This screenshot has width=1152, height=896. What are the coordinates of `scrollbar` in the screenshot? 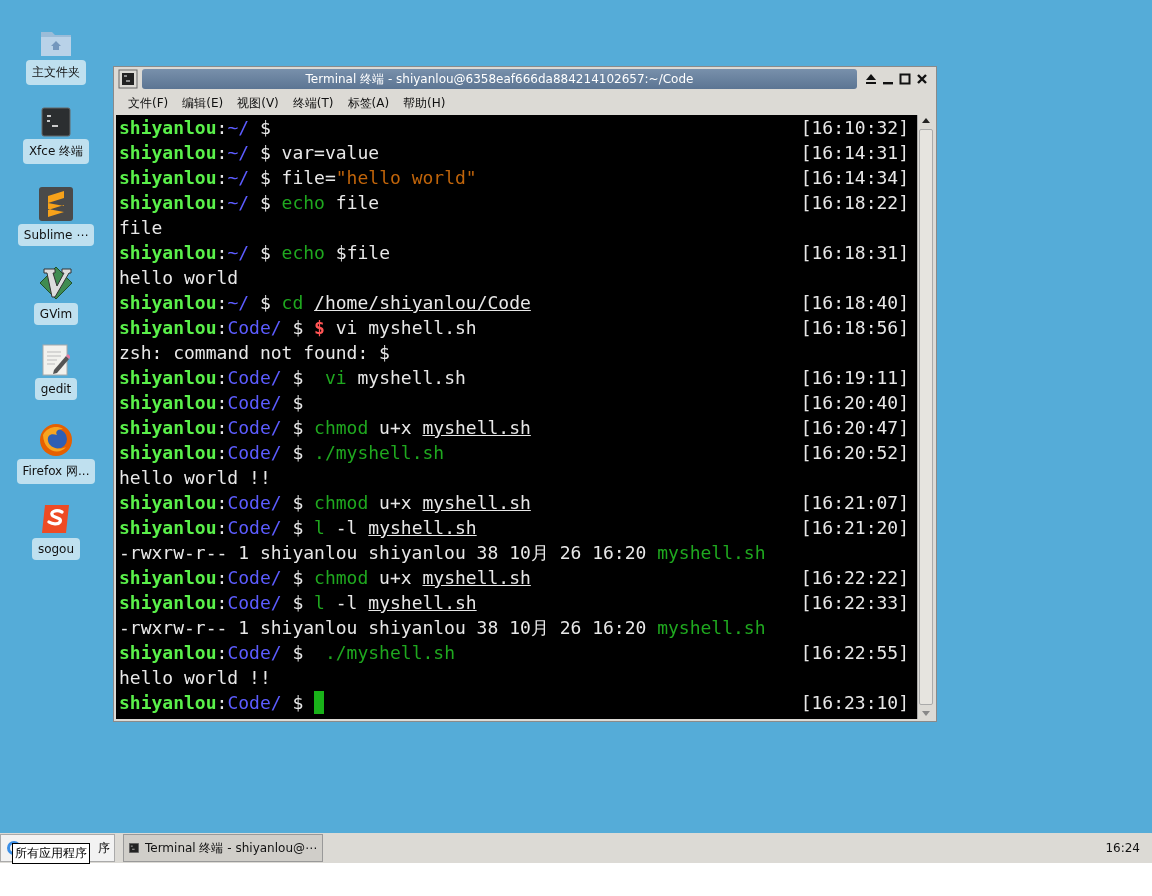 It's located at (925, 417).